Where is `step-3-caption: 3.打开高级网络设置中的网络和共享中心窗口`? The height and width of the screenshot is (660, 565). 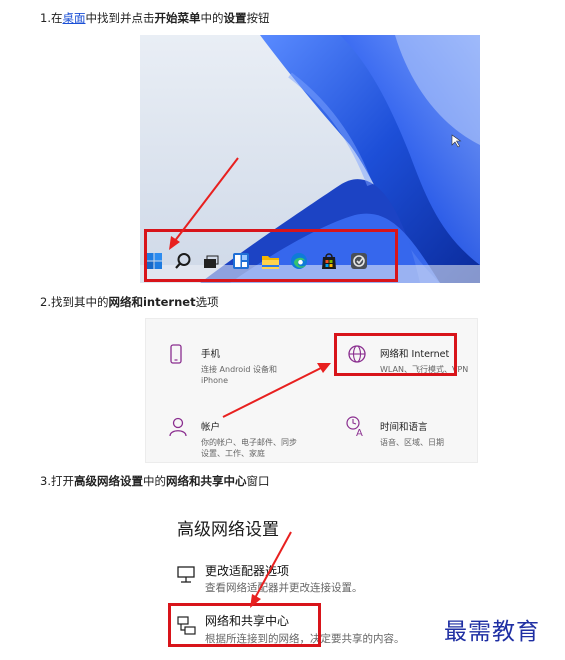 step-3-caption: 3.打开高级网络设置中的网络和共享中心窗口 is located at coordinates (154, 481).